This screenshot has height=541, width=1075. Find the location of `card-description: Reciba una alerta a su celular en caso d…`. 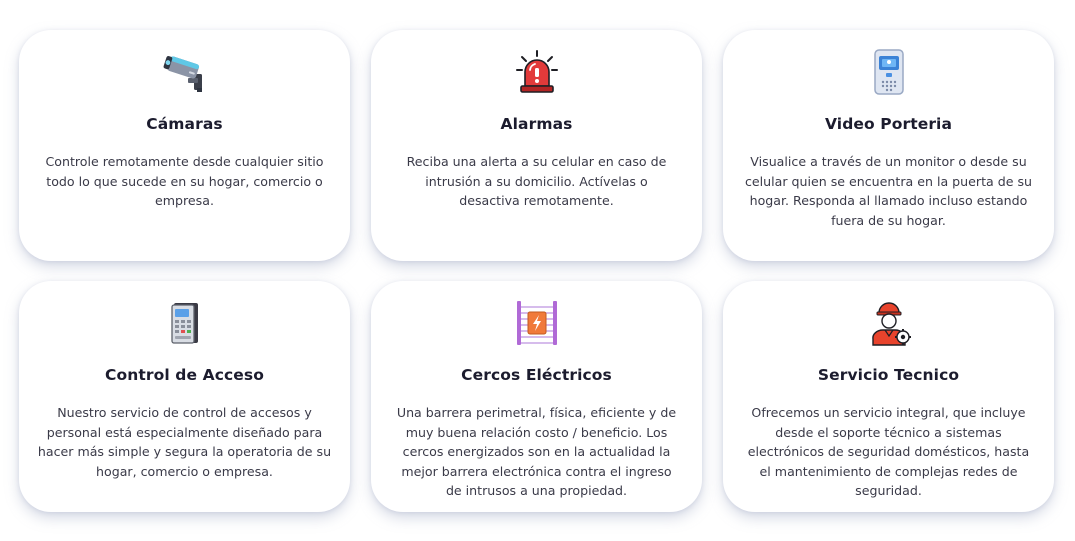

card-description: Reciba una alerta a su celular en caso d… is located at coordinates (536, 181).